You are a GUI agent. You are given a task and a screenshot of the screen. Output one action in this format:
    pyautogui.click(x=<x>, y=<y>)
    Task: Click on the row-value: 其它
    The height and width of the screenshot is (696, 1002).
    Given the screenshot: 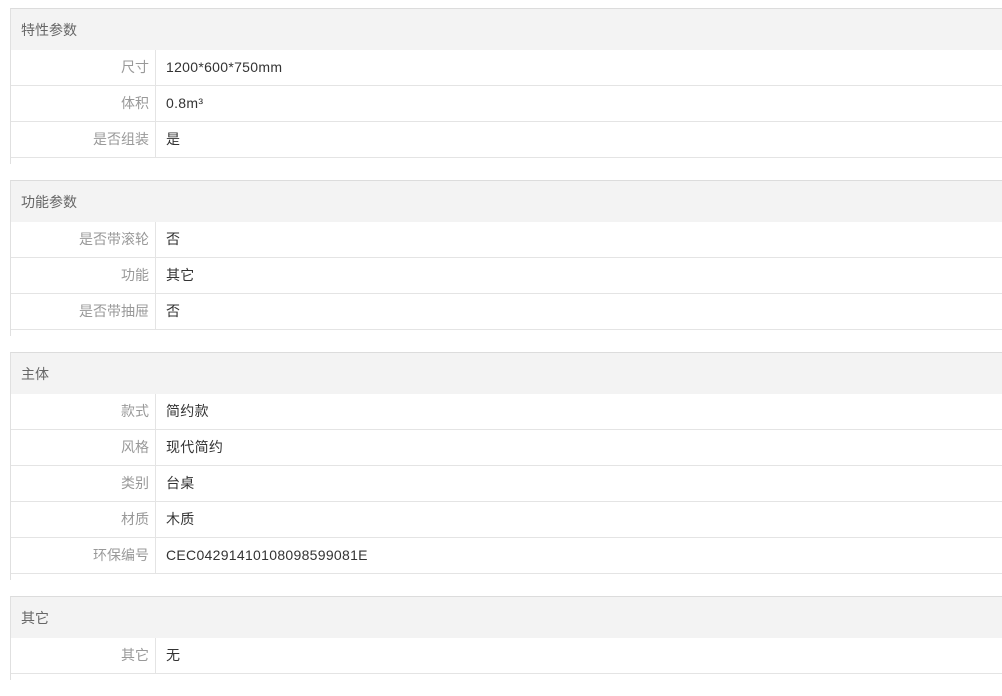 What is the action you would take?
    pyautogui.click(x=180, y=275)
    